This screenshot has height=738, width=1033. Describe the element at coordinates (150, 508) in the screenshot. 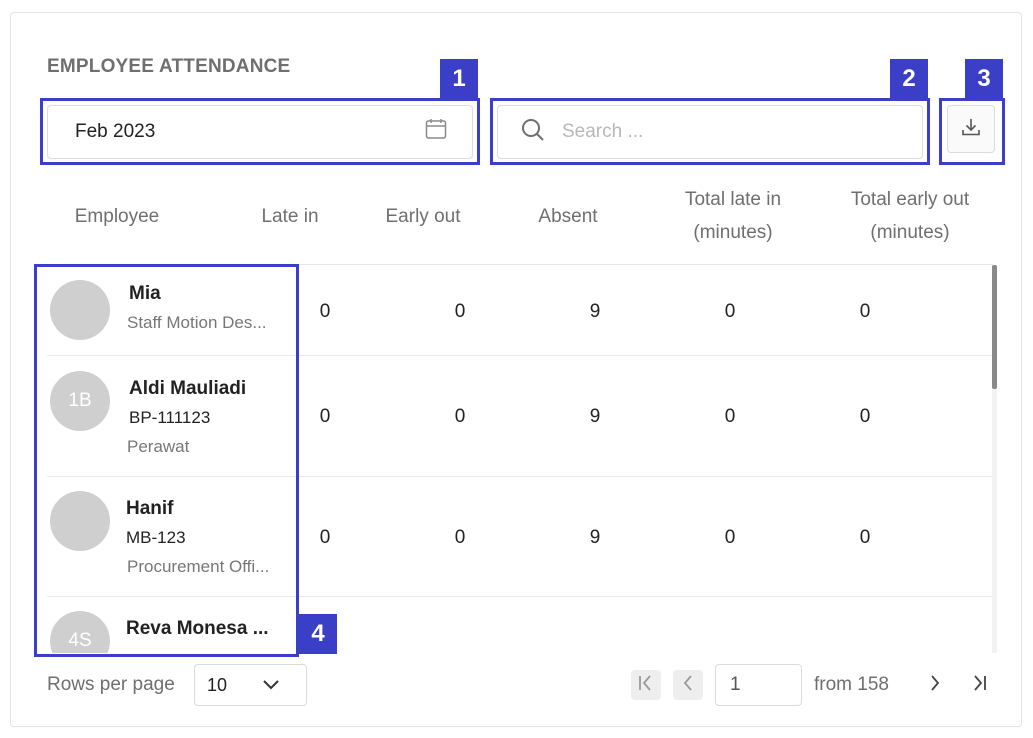

I see `employee-name: Hanif` at that location.